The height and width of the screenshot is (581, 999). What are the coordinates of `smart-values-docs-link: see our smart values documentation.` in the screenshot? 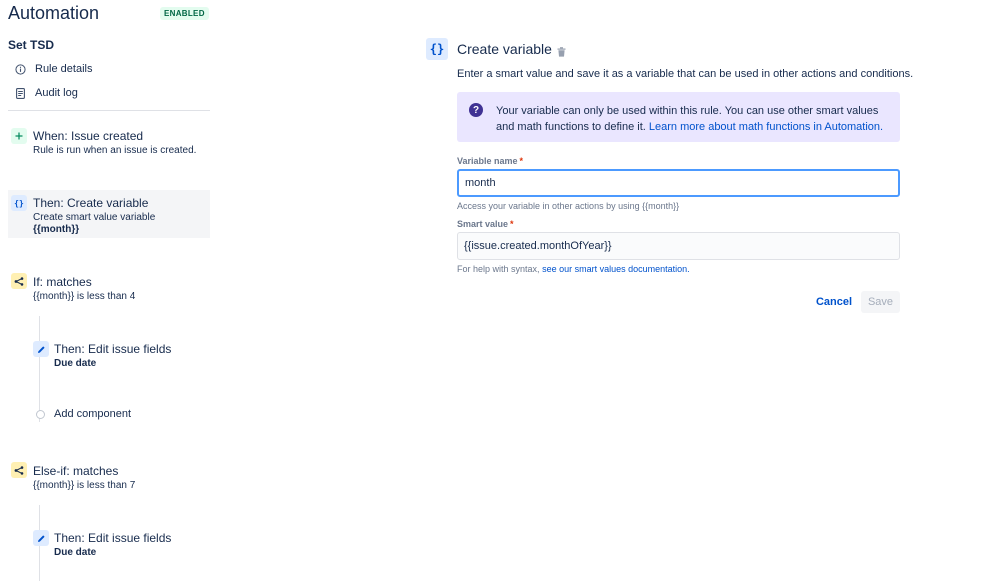 It's located at (616, 269).